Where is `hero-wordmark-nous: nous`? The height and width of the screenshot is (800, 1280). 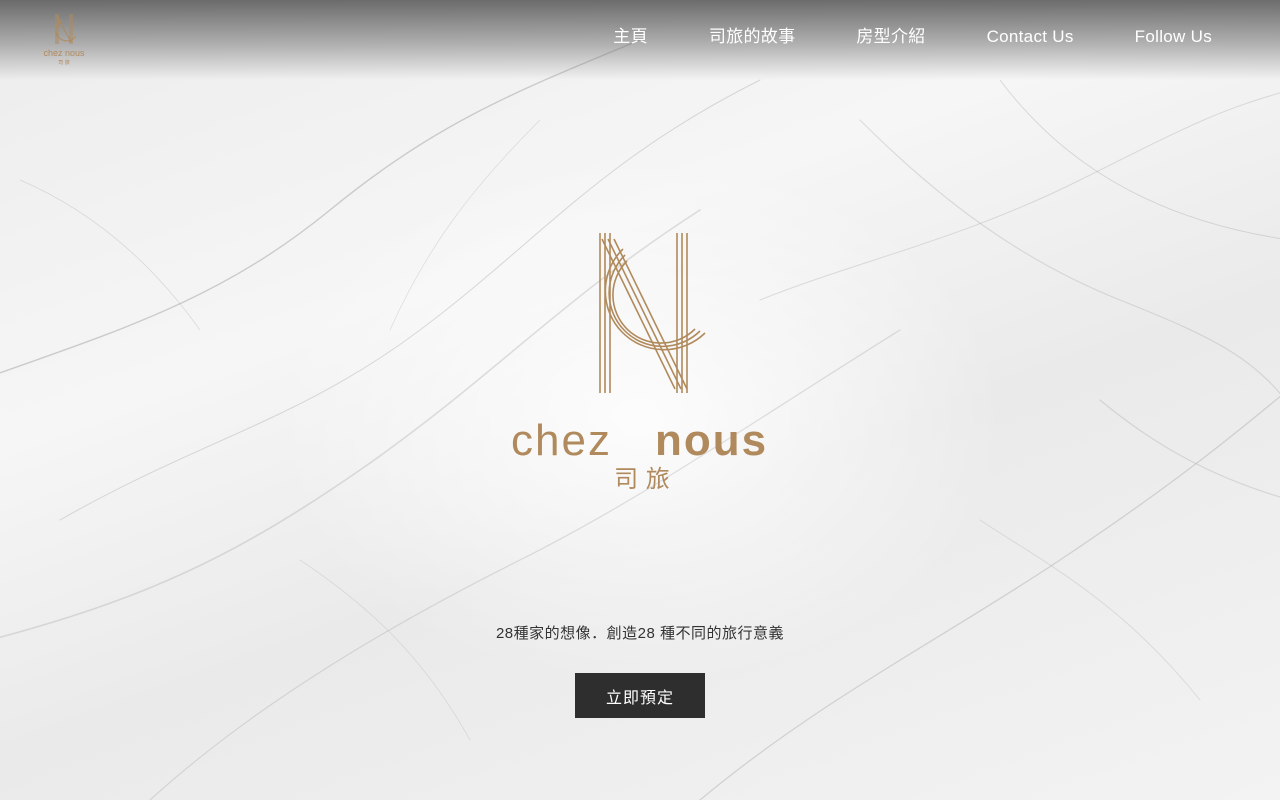
hero-wordmark-nous: nous is located at coordinates (711, 440).